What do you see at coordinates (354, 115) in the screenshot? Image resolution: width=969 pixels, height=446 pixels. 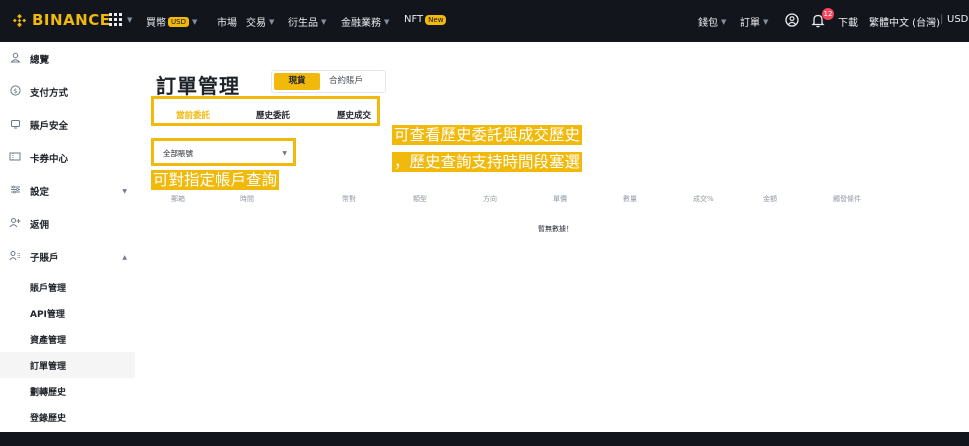 I see `tab-trade-history: 歷史成交` at bounding box center [354, 115].